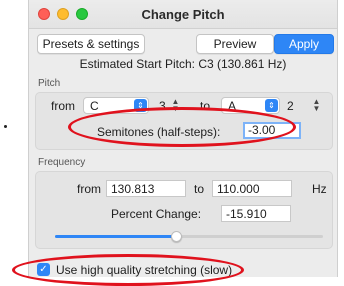 This screenshot has width=344, height=286. What do you see at coordinates (91, 44) in the screenshot?
I see `presets-settings-button: Presets & settings` at bounding box center [91, 44].